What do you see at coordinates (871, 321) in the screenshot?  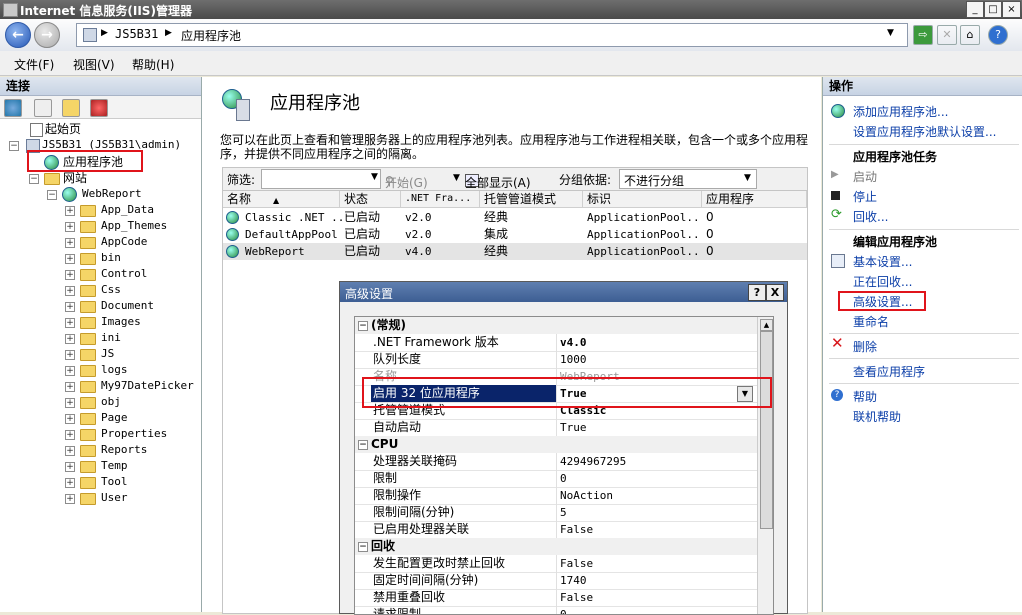 I see `action-rename: 重命名` at bounding box center [871, 321].